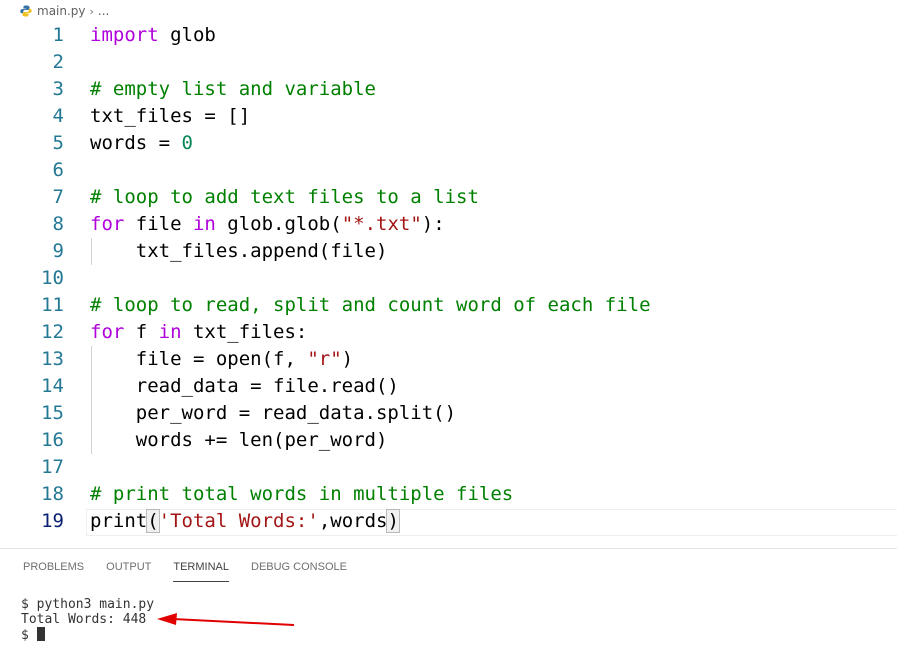  I want to click on code-line: 15 per_word = read_data.split(), so click(448, 413).